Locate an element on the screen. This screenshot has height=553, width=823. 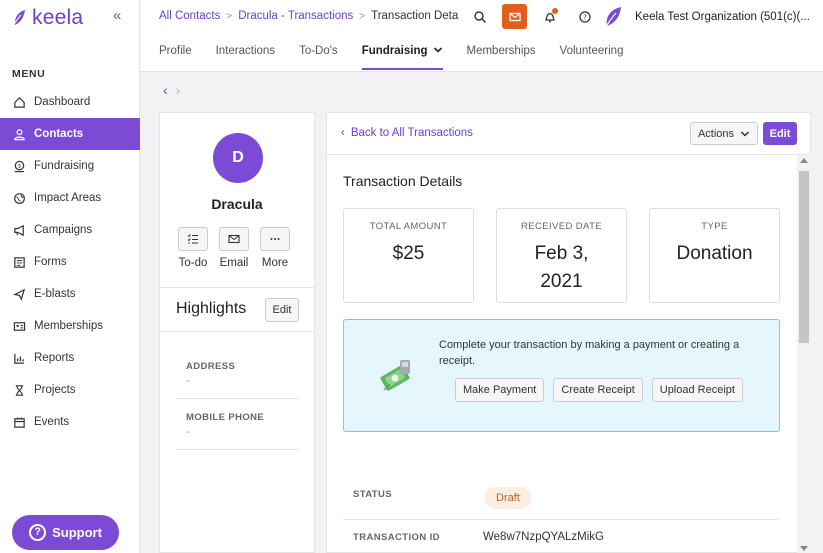
sidebar-item-dashboard: Dashboard is located at coordinates (70, 102).